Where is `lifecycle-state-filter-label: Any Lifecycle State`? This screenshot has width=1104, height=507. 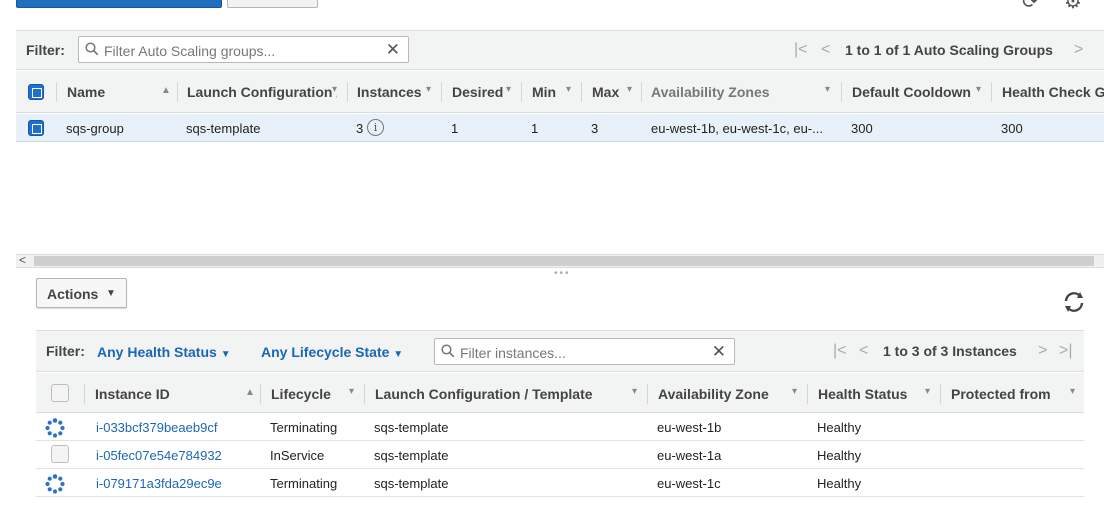 lifecycle-state-filter-label: Any Lifecycle State is located at coordinates (325, 352).